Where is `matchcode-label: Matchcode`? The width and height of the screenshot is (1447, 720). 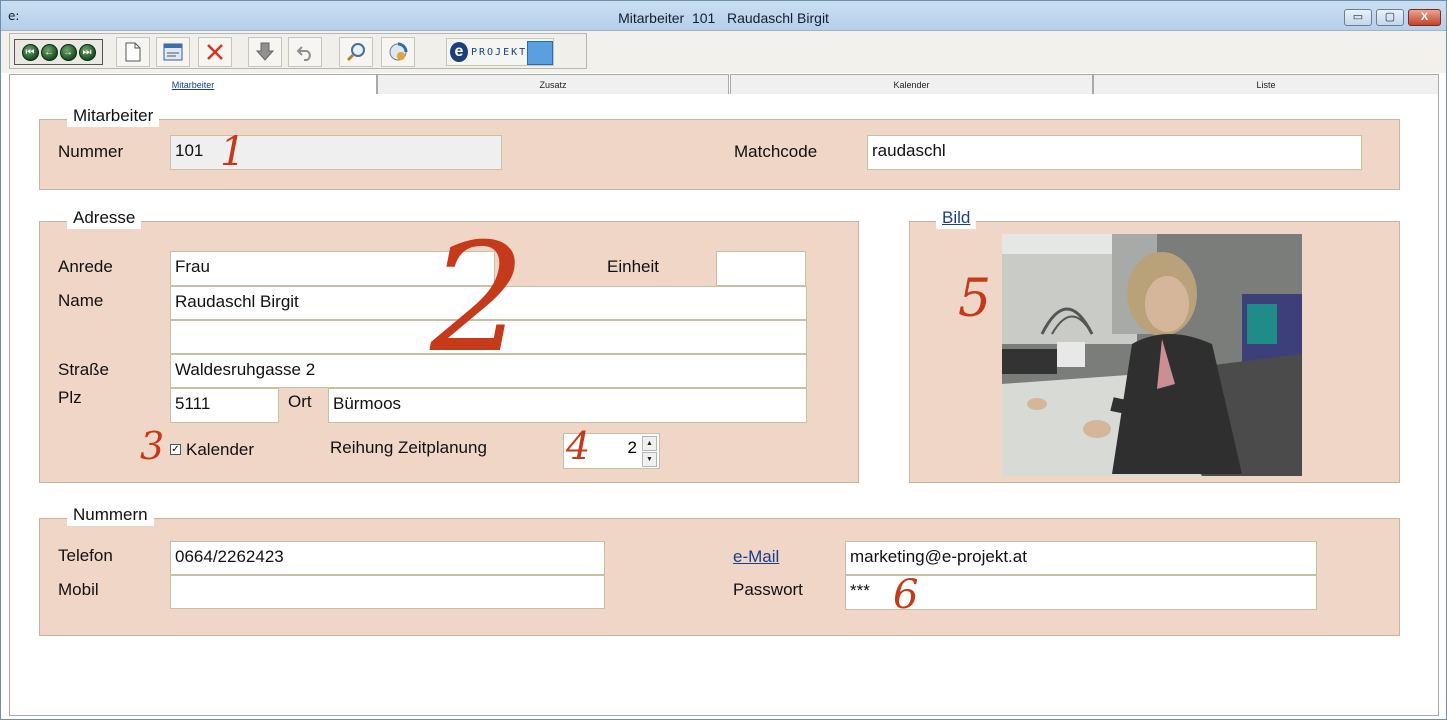 matchcode-label: Matchcode is located at coordinates (776, 151).